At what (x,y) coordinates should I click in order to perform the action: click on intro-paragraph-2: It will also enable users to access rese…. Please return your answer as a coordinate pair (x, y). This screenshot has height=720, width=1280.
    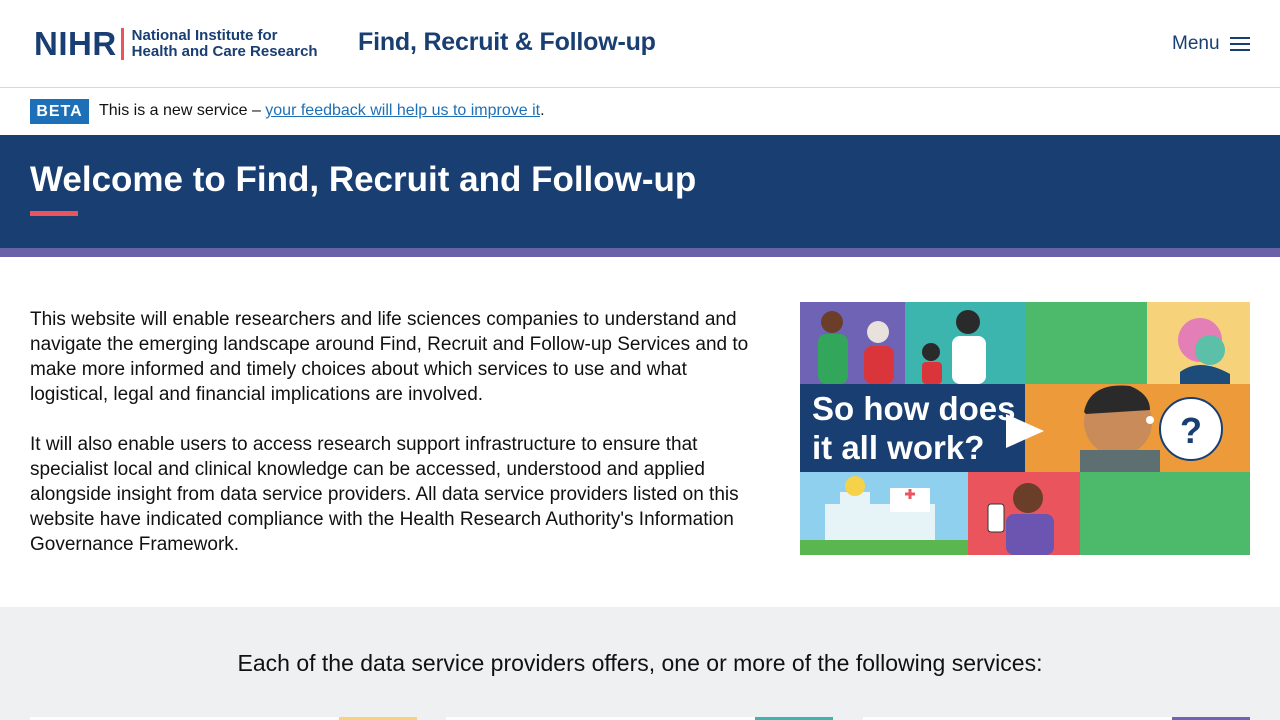
    Looking at the image, I should click on (384, 494).